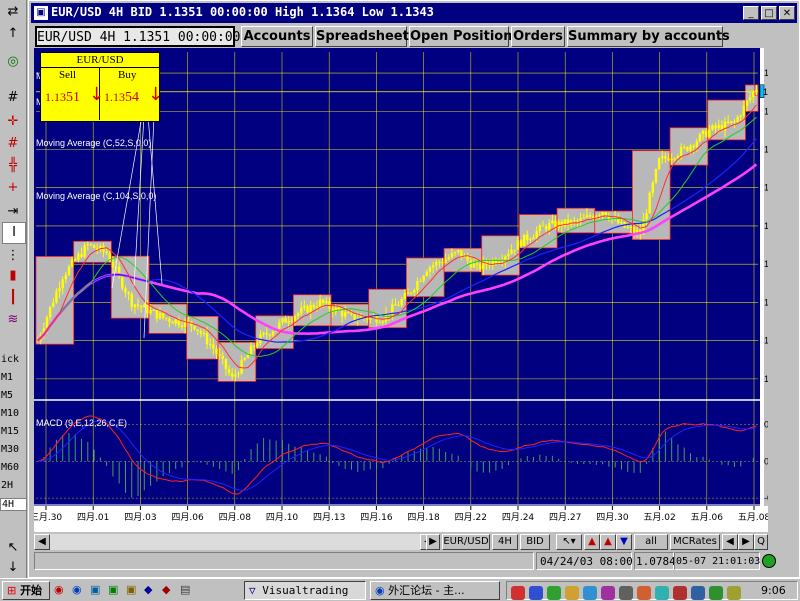 The image size is (800, 601). I want to click on tab-orders: Orders, so click(538, 36).